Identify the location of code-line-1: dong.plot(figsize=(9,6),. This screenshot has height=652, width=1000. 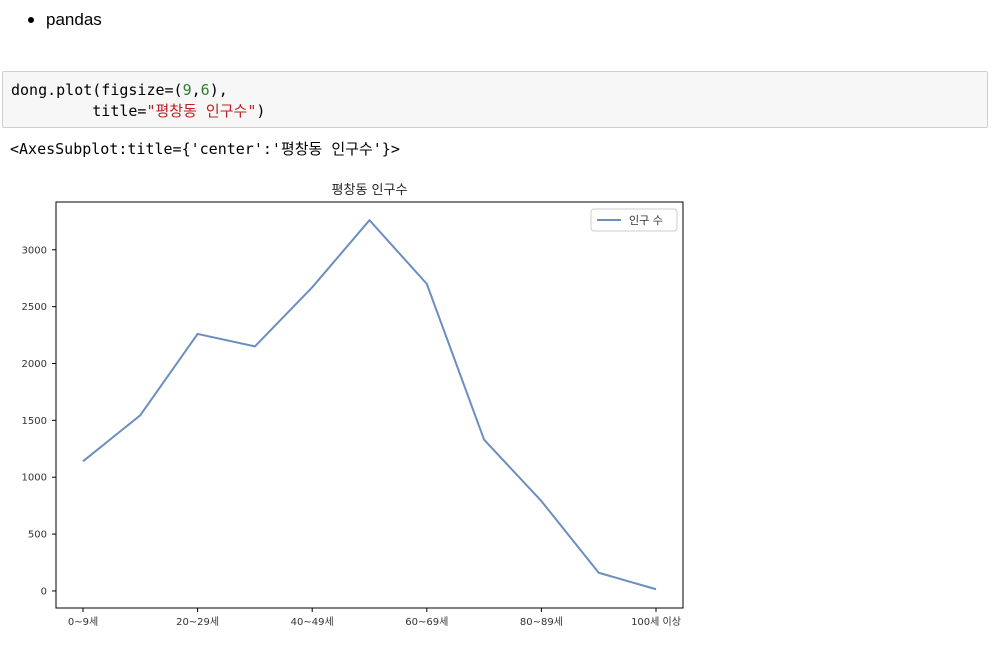
(119, 90).